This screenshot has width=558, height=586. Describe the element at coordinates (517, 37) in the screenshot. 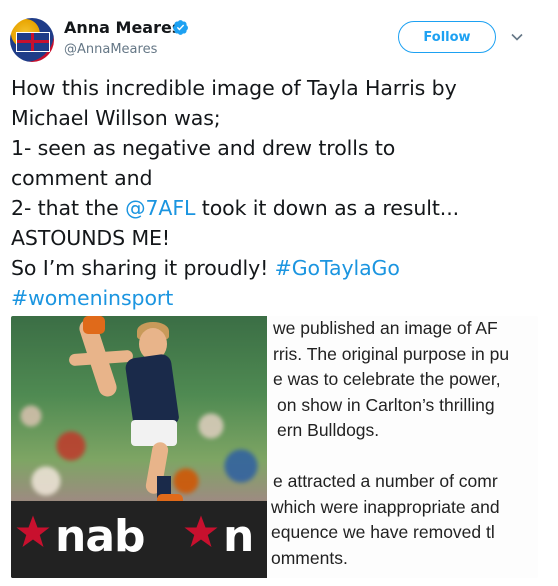

I see `chevron-down-icon` at that location.